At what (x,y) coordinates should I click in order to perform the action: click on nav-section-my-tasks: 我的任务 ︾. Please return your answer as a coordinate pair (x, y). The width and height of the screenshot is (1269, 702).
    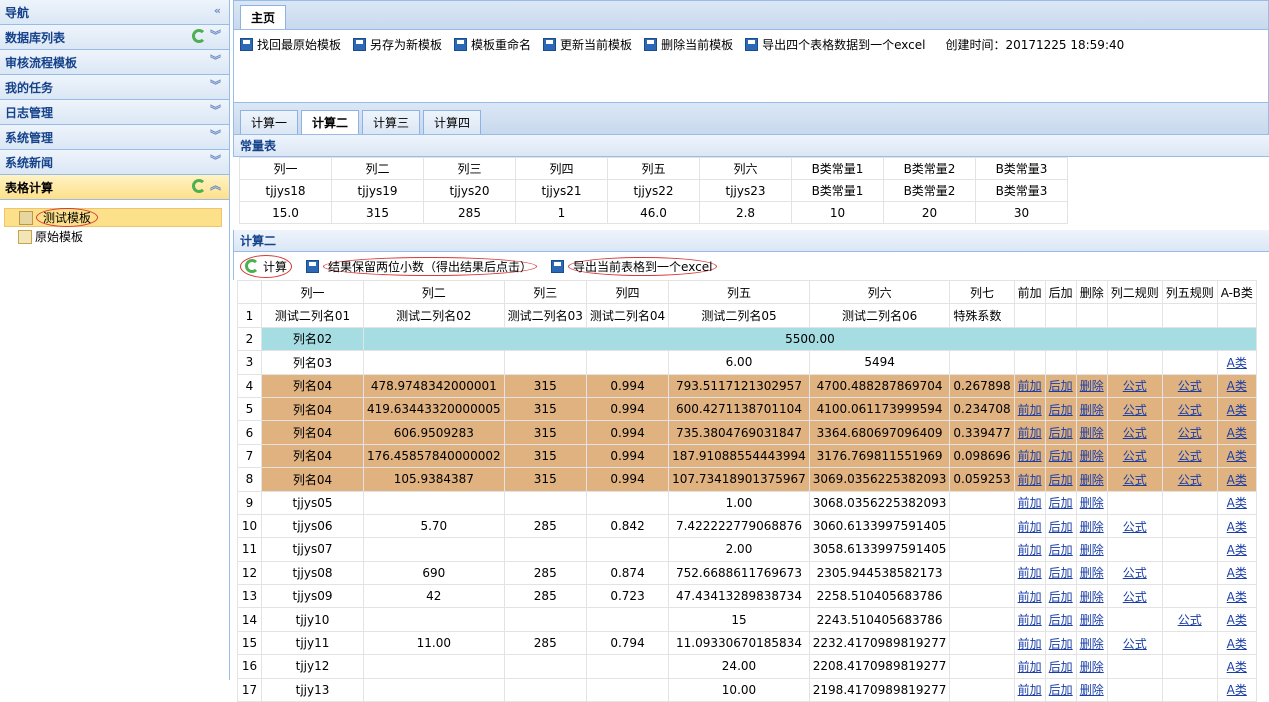
    Looking at the image, I should click on (114, 87).